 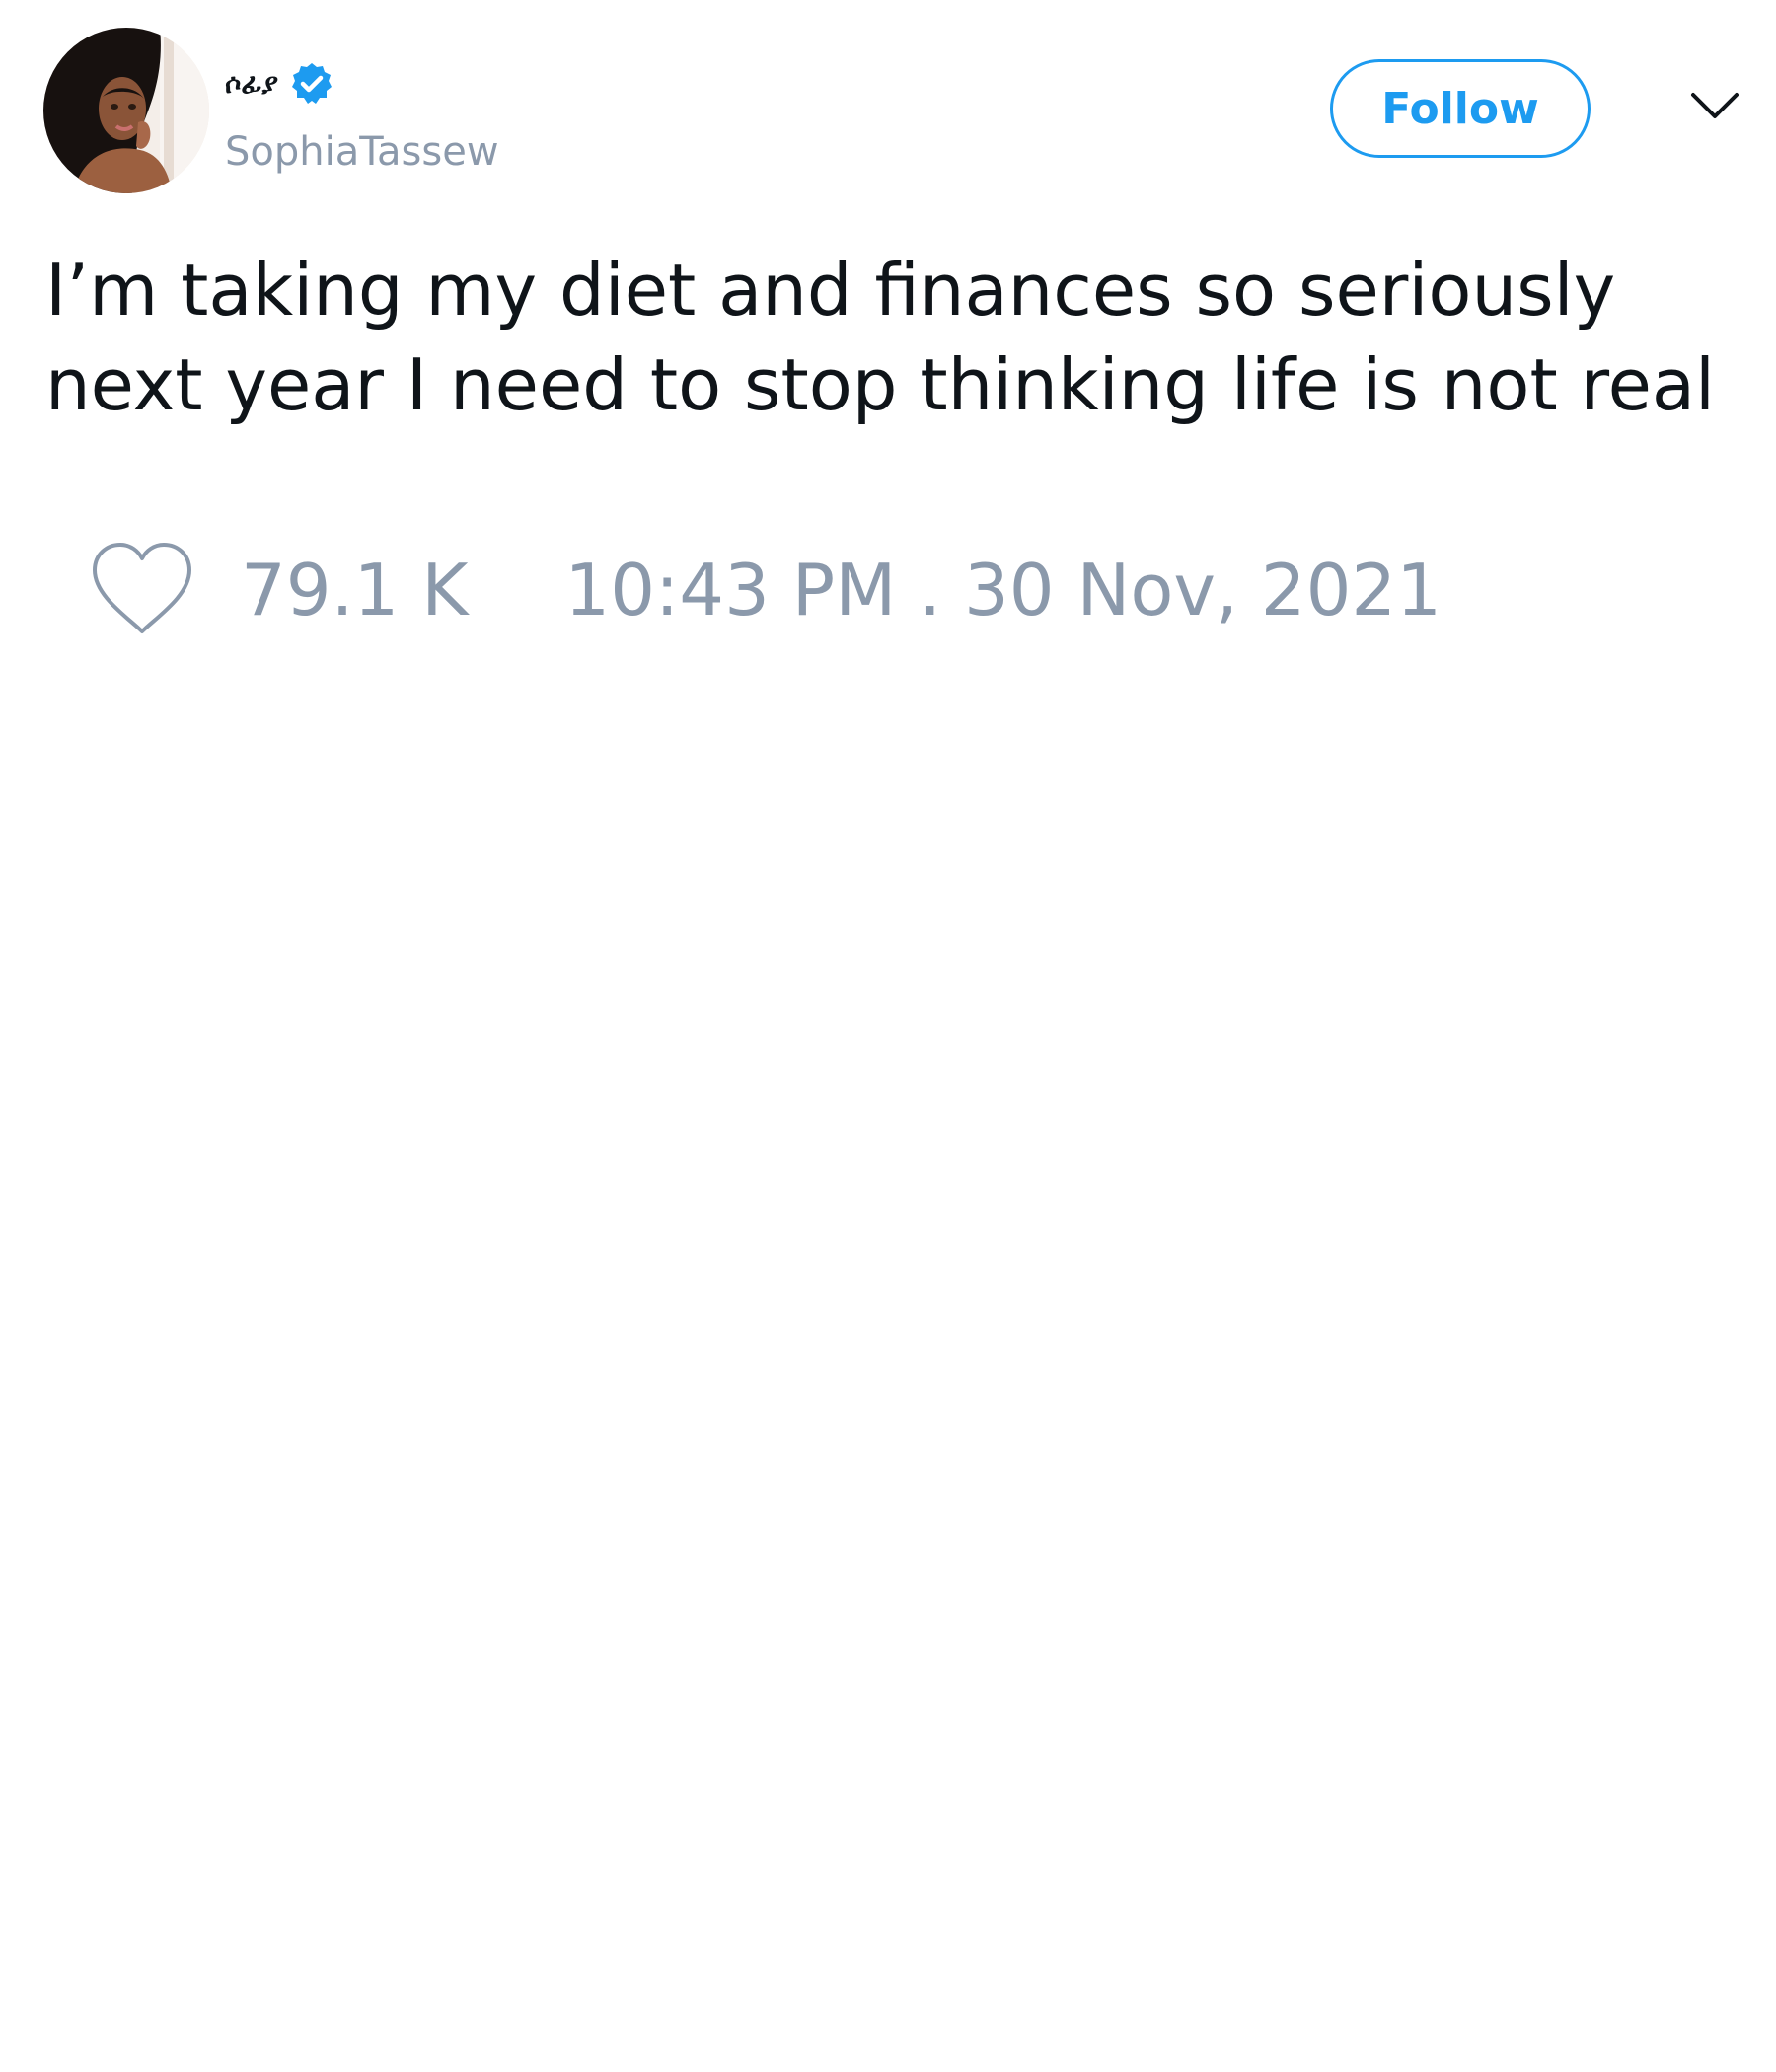 What do you see at coordinates (1461, 109) in the screenshot?
I see `follow-button: Follow` at bounding box center [1461, 109].